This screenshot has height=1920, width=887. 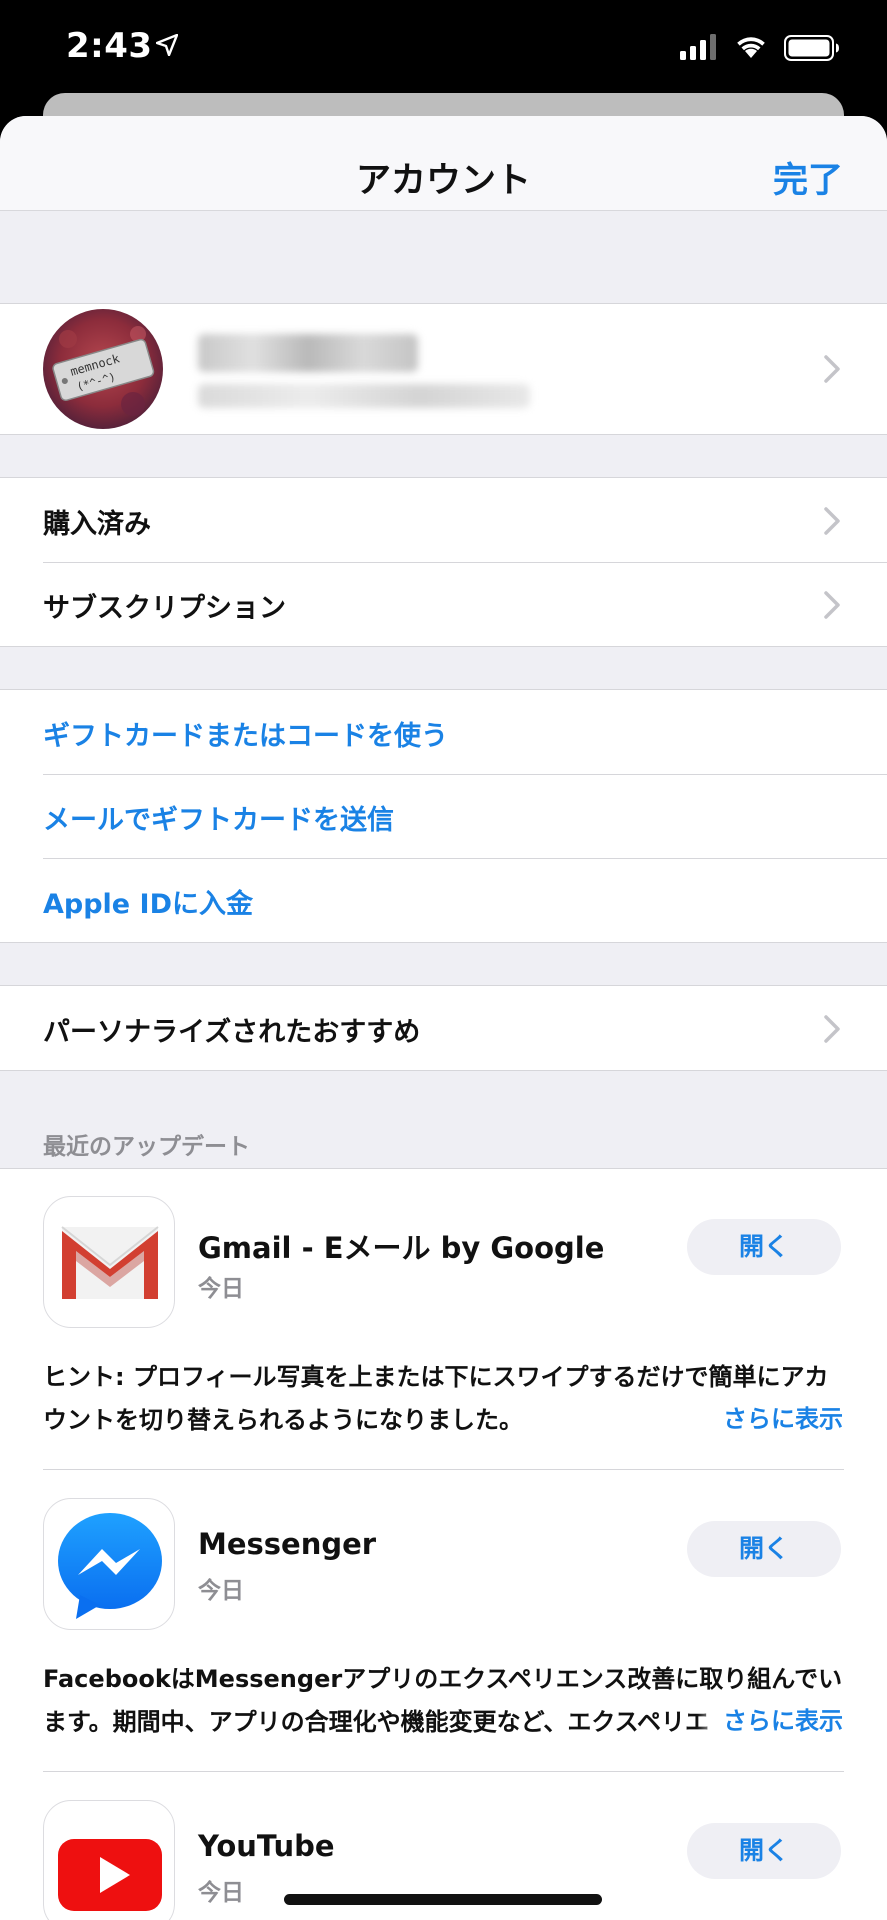 I want to click on add-funds-link: Apple IDに入金, so click(x=148, y=901).